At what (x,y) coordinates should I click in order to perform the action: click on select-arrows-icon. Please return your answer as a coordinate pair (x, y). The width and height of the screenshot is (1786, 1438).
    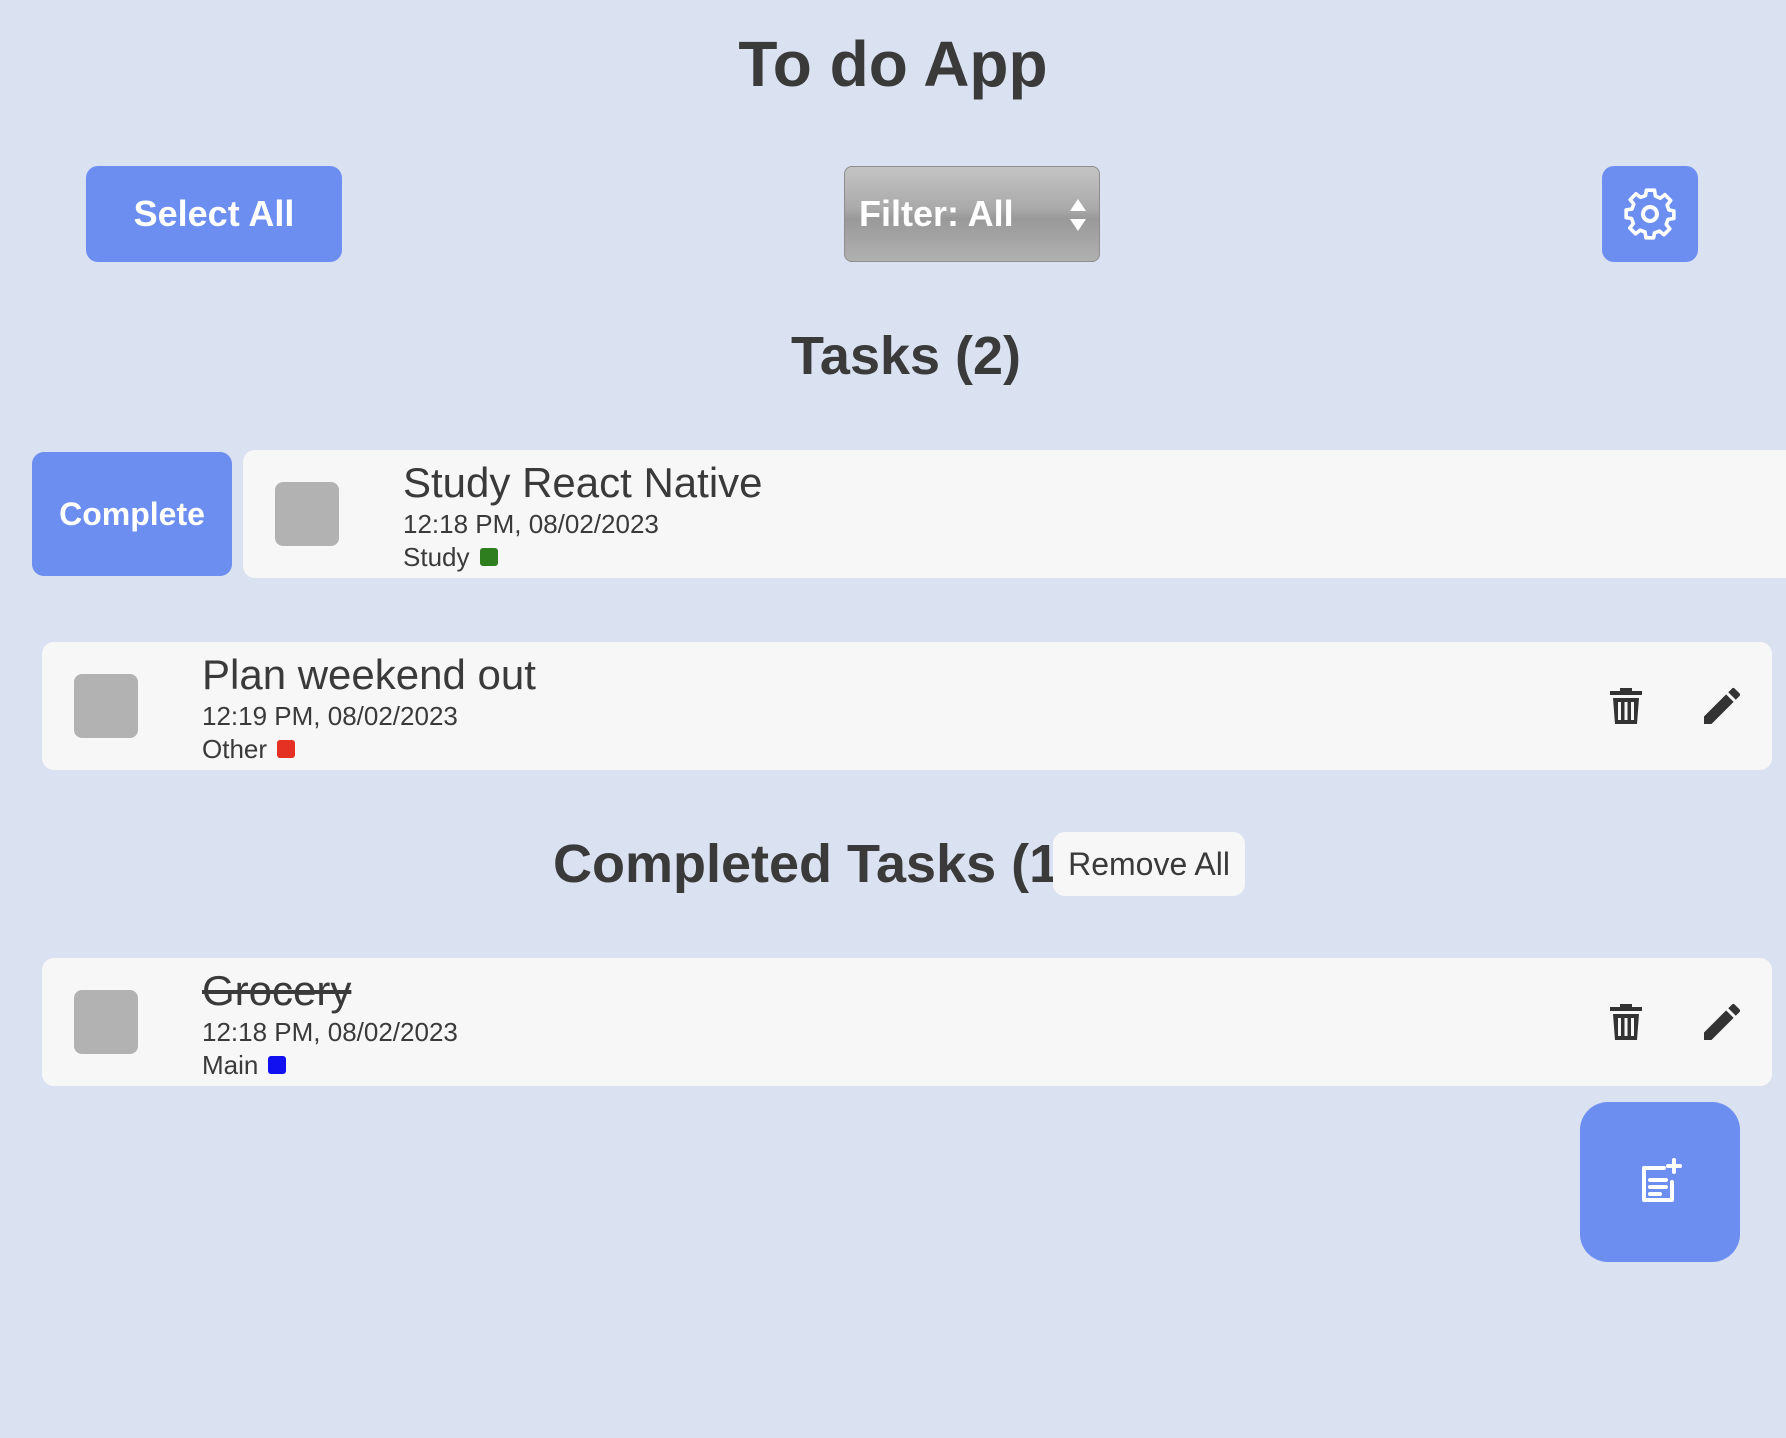
    Looking at the image, I should click on (1078, 215).